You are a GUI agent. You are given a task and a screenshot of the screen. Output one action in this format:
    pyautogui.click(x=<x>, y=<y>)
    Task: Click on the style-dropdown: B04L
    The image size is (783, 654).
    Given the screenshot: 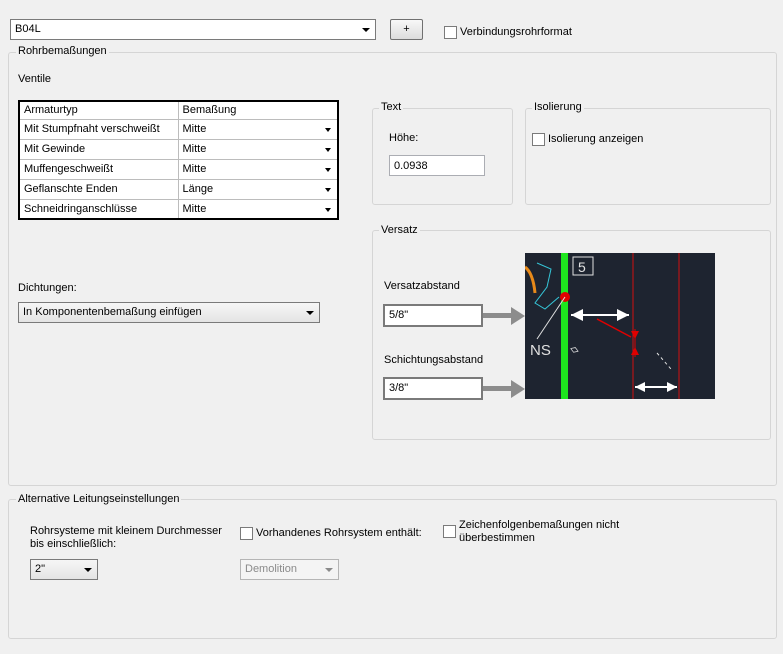 What is the action you would take?
    pyautogui.click(x=193, y=29)
    